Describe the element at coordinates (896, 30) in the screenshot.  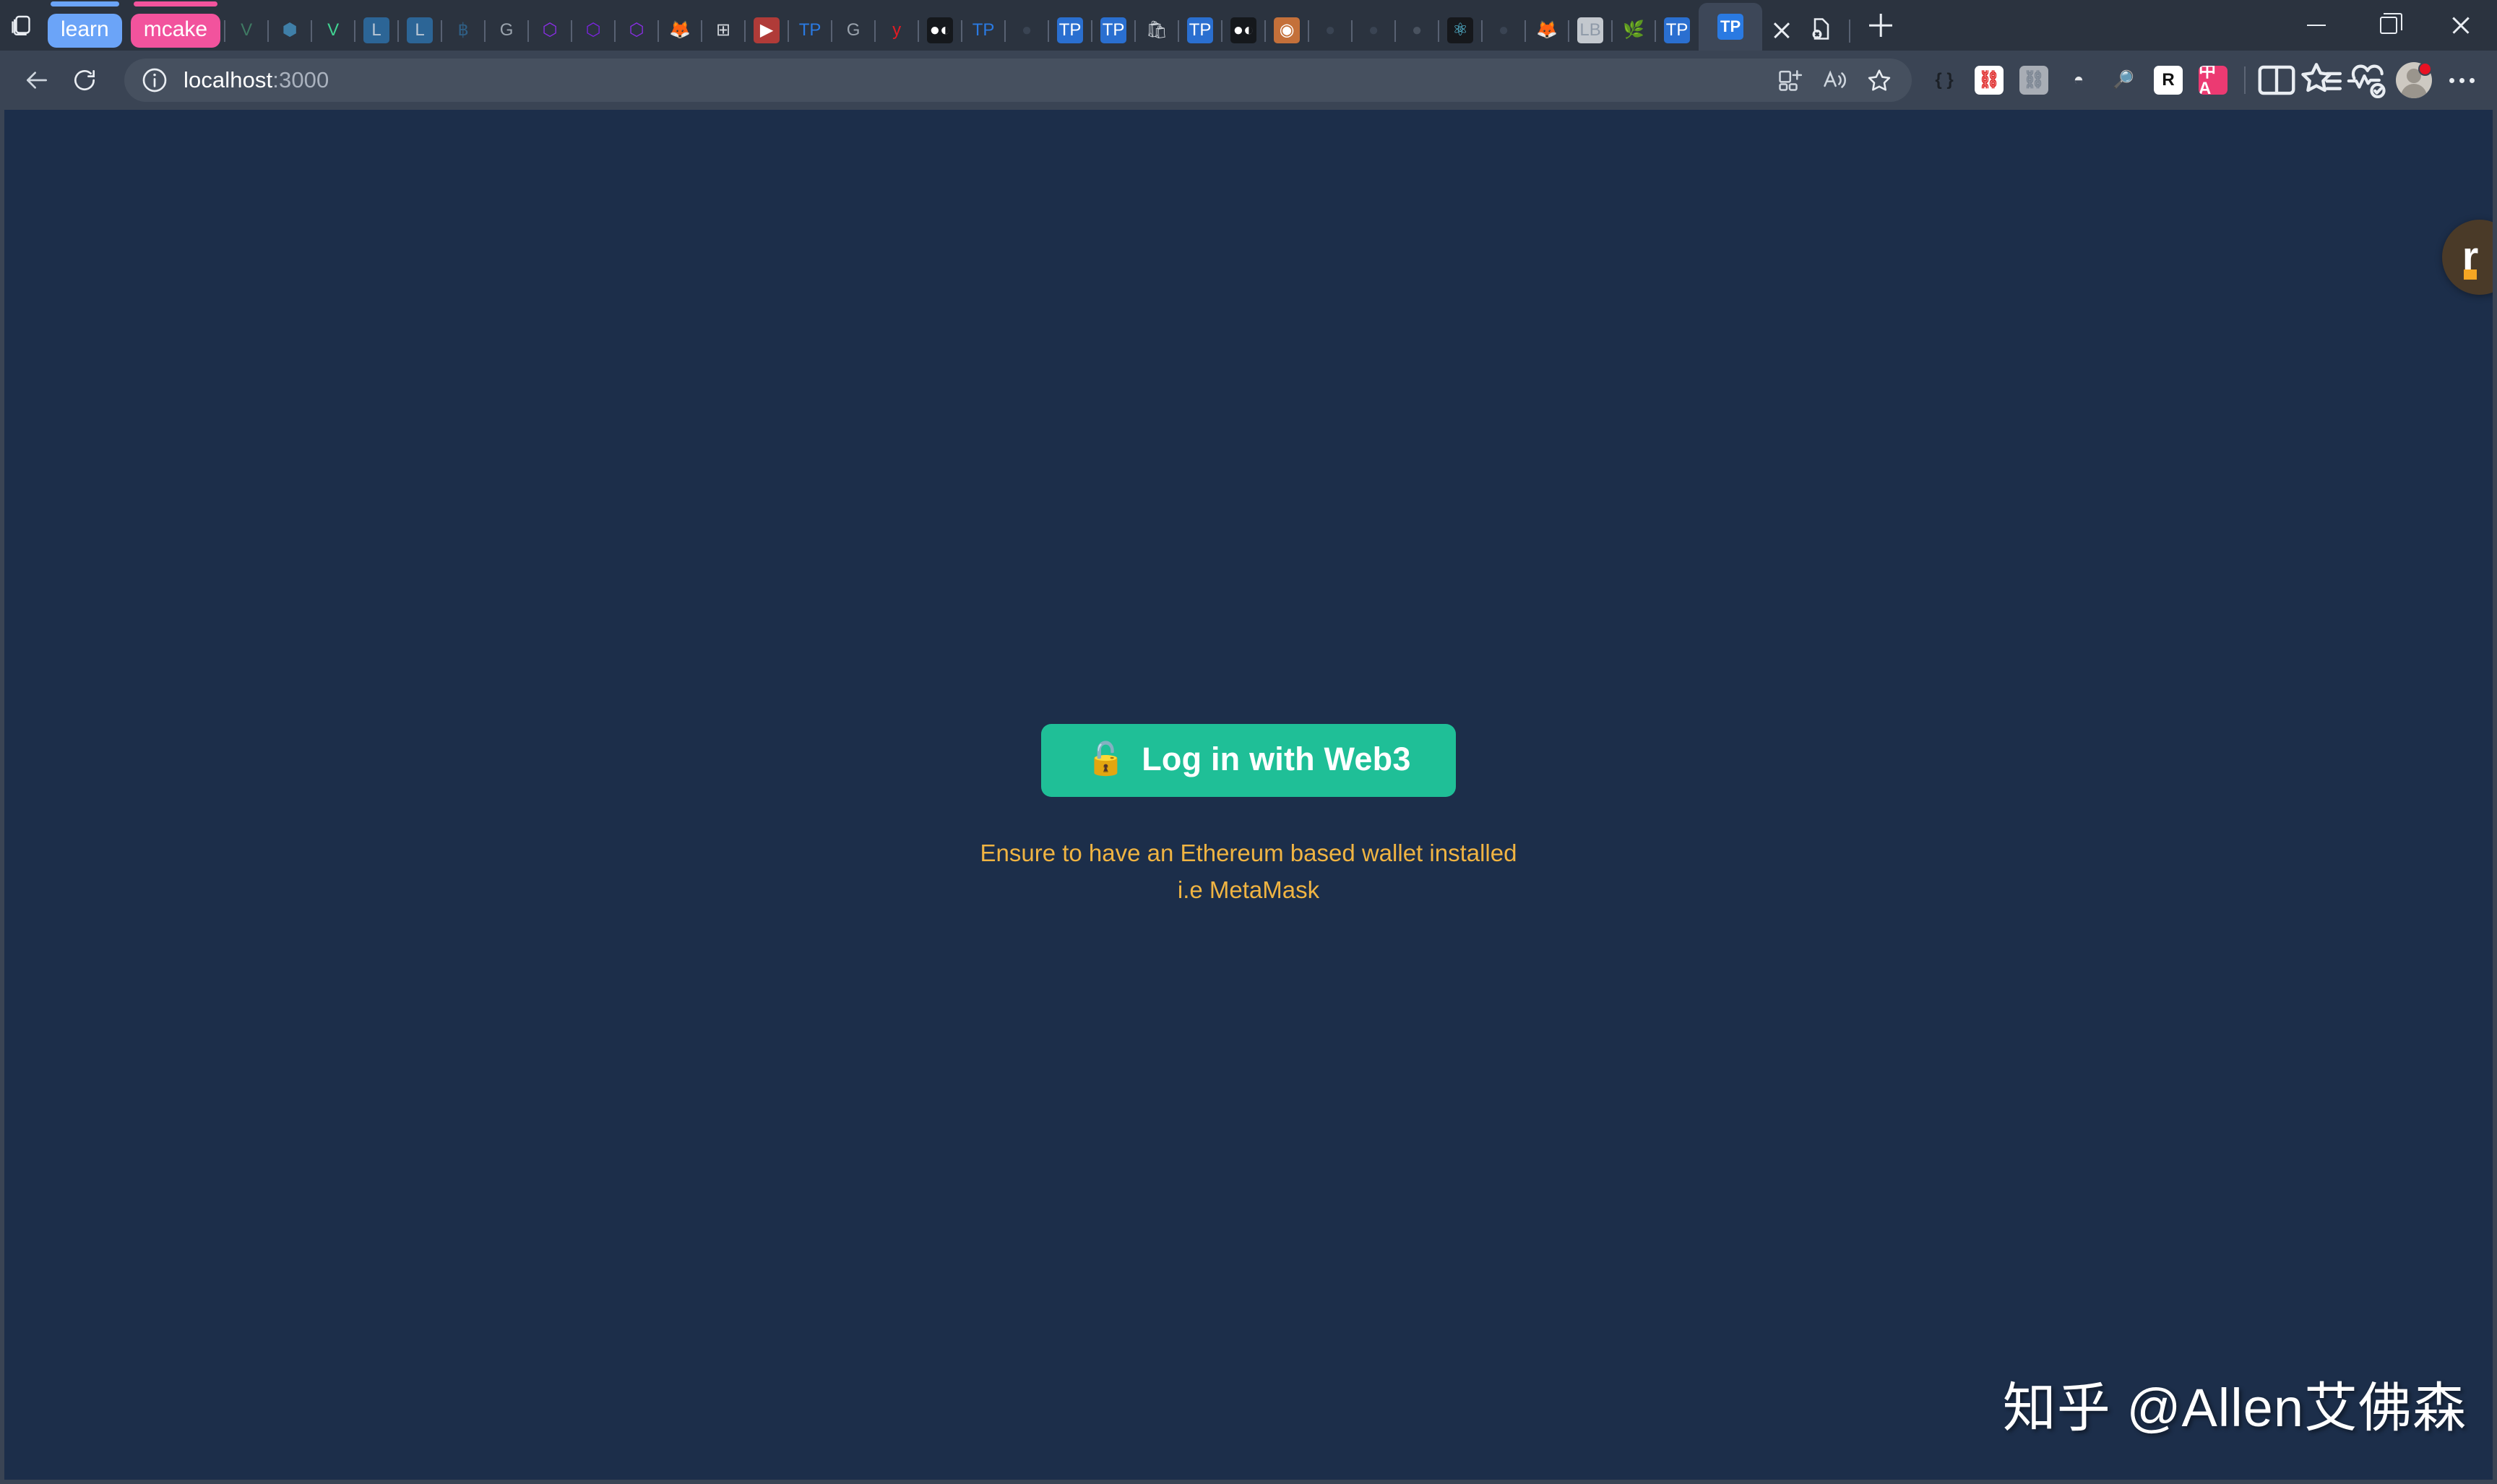
I see `tab-yandex-logo: y` at that location.